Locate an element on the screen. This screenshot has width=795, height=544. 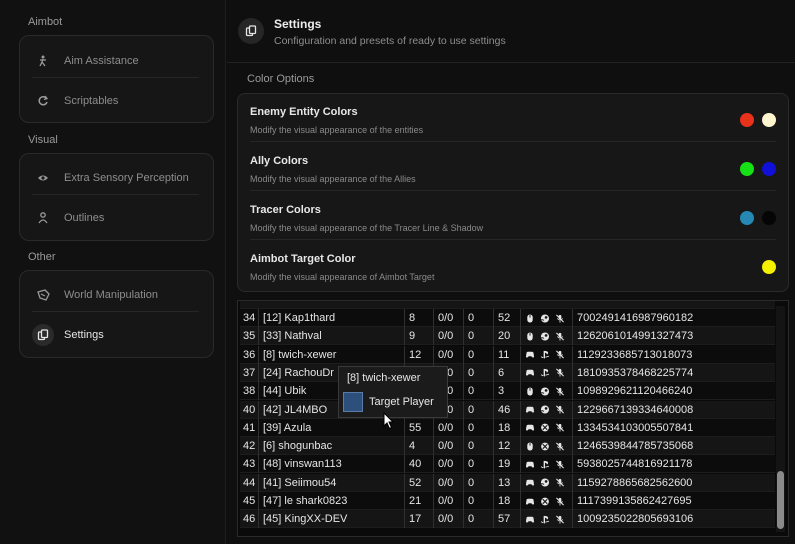
table-row: 37[24] RachouDr0/0061810935378468225774 is located at coordinates (507, 372).